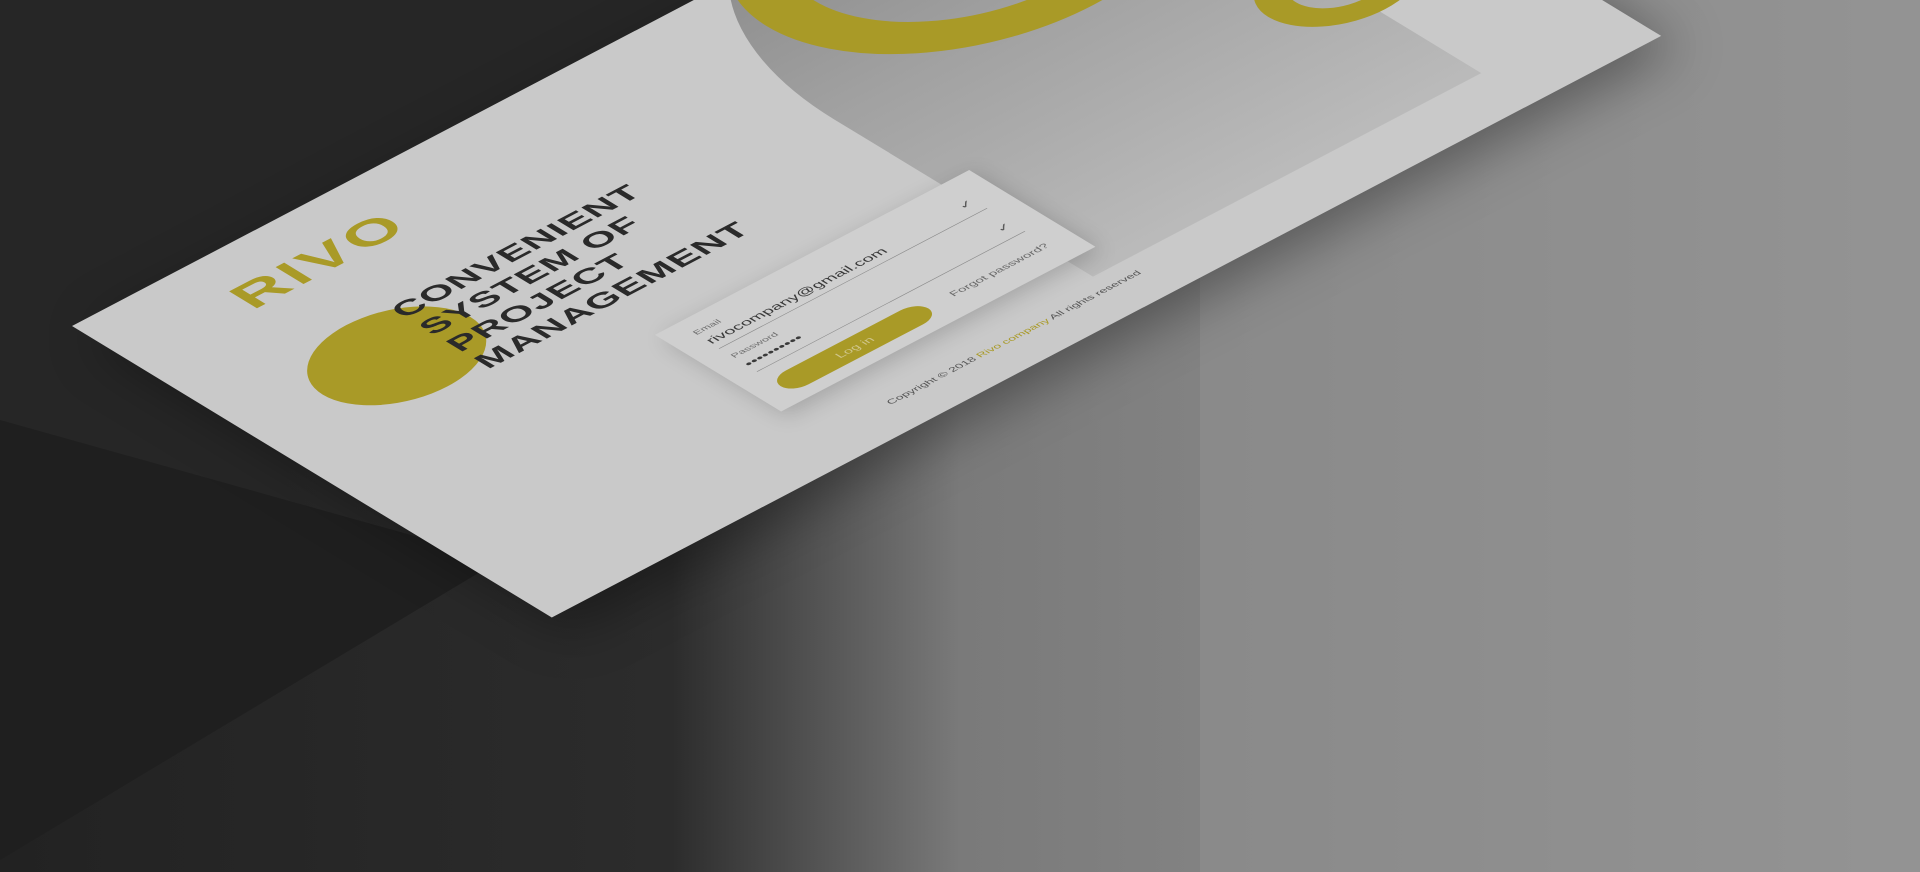 This screenshot has width=1920, height=872. Describe the element at coordinates (319, 260) in the screenshot. I see `app-logo: RIVO` at that location.